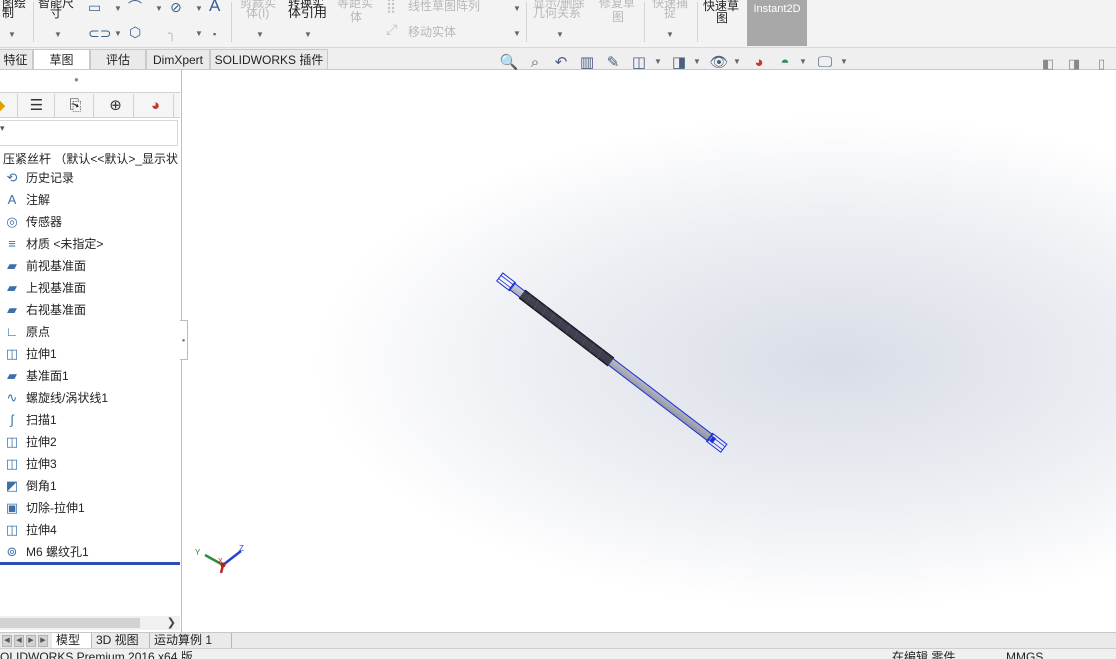 The height and width of the screenshot is (659, 1116). I want to click on convert-caret-icon: ▼, so click(308, 34).